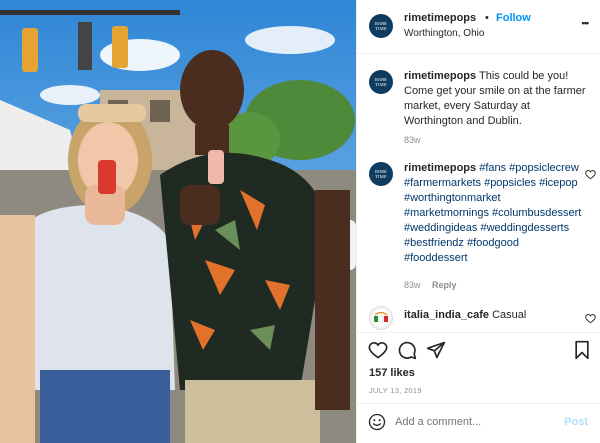  Describe the element at coordinates (475, 422) in the screenshot. I see `comment-input` at that location.